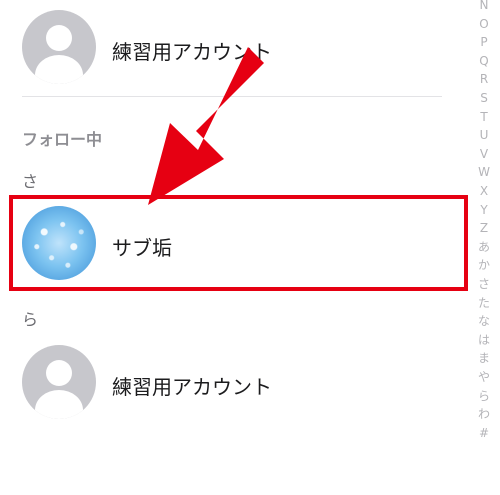  What do you see at coordinates (484, 414) in the screenshot?
I see `index-item: わ` at bounding box center [484, 414].